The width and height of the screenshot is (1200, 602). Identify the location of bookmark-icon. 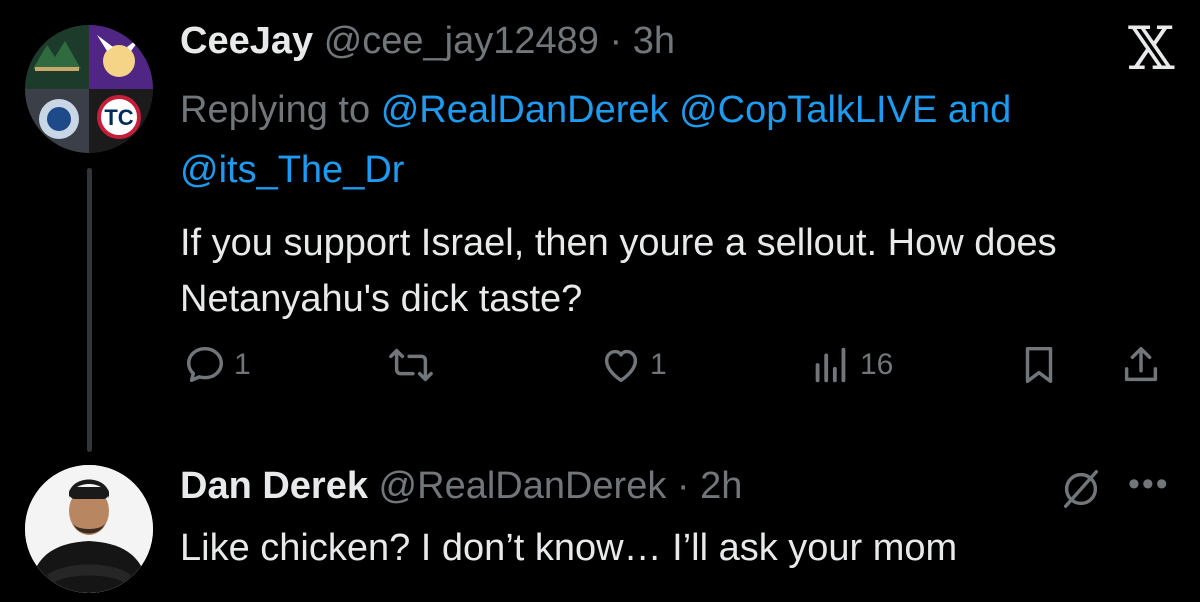
(1039, 365).